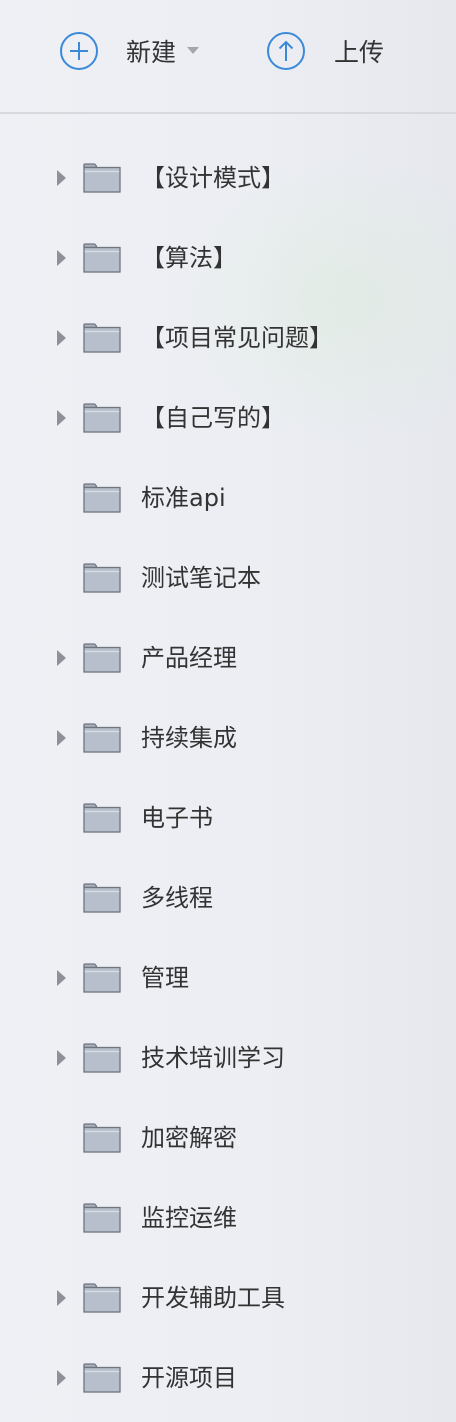 The width and height of the screenshot is (456, 1422). I want to click on tree-item-label: 管理, so click(165, 978).